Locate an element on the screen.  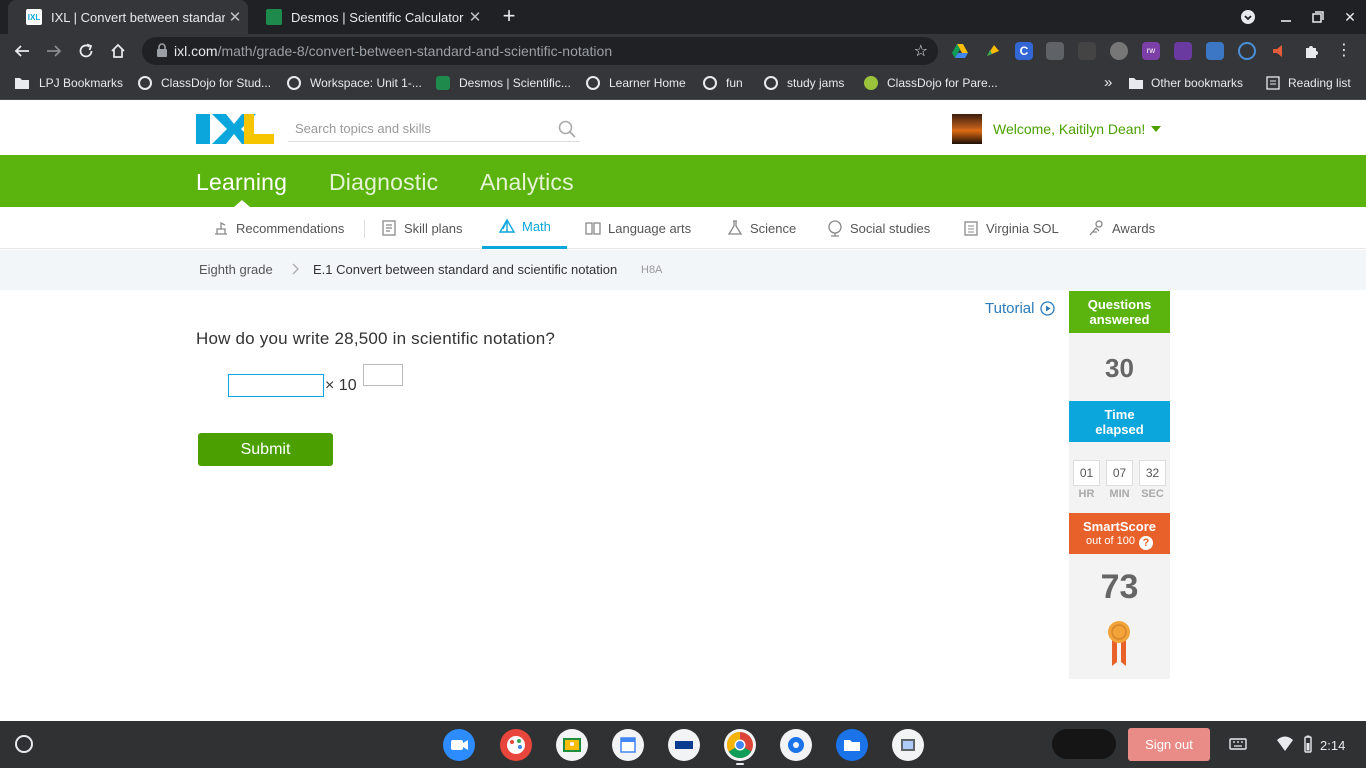
subnav-language-arts: Language arts is located at coordinates (637, 228).